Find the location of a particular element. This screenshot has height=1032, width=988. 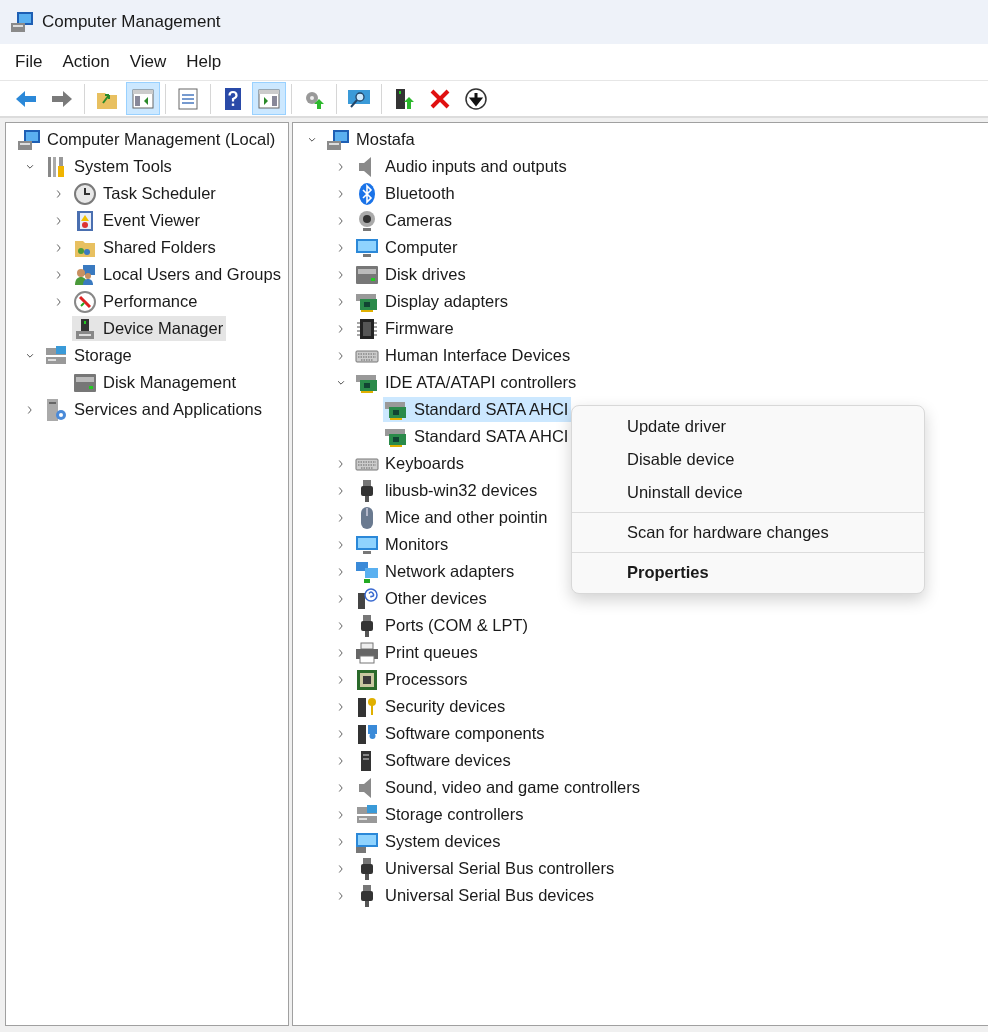

clock-icon is located at coordinates (85, 193).